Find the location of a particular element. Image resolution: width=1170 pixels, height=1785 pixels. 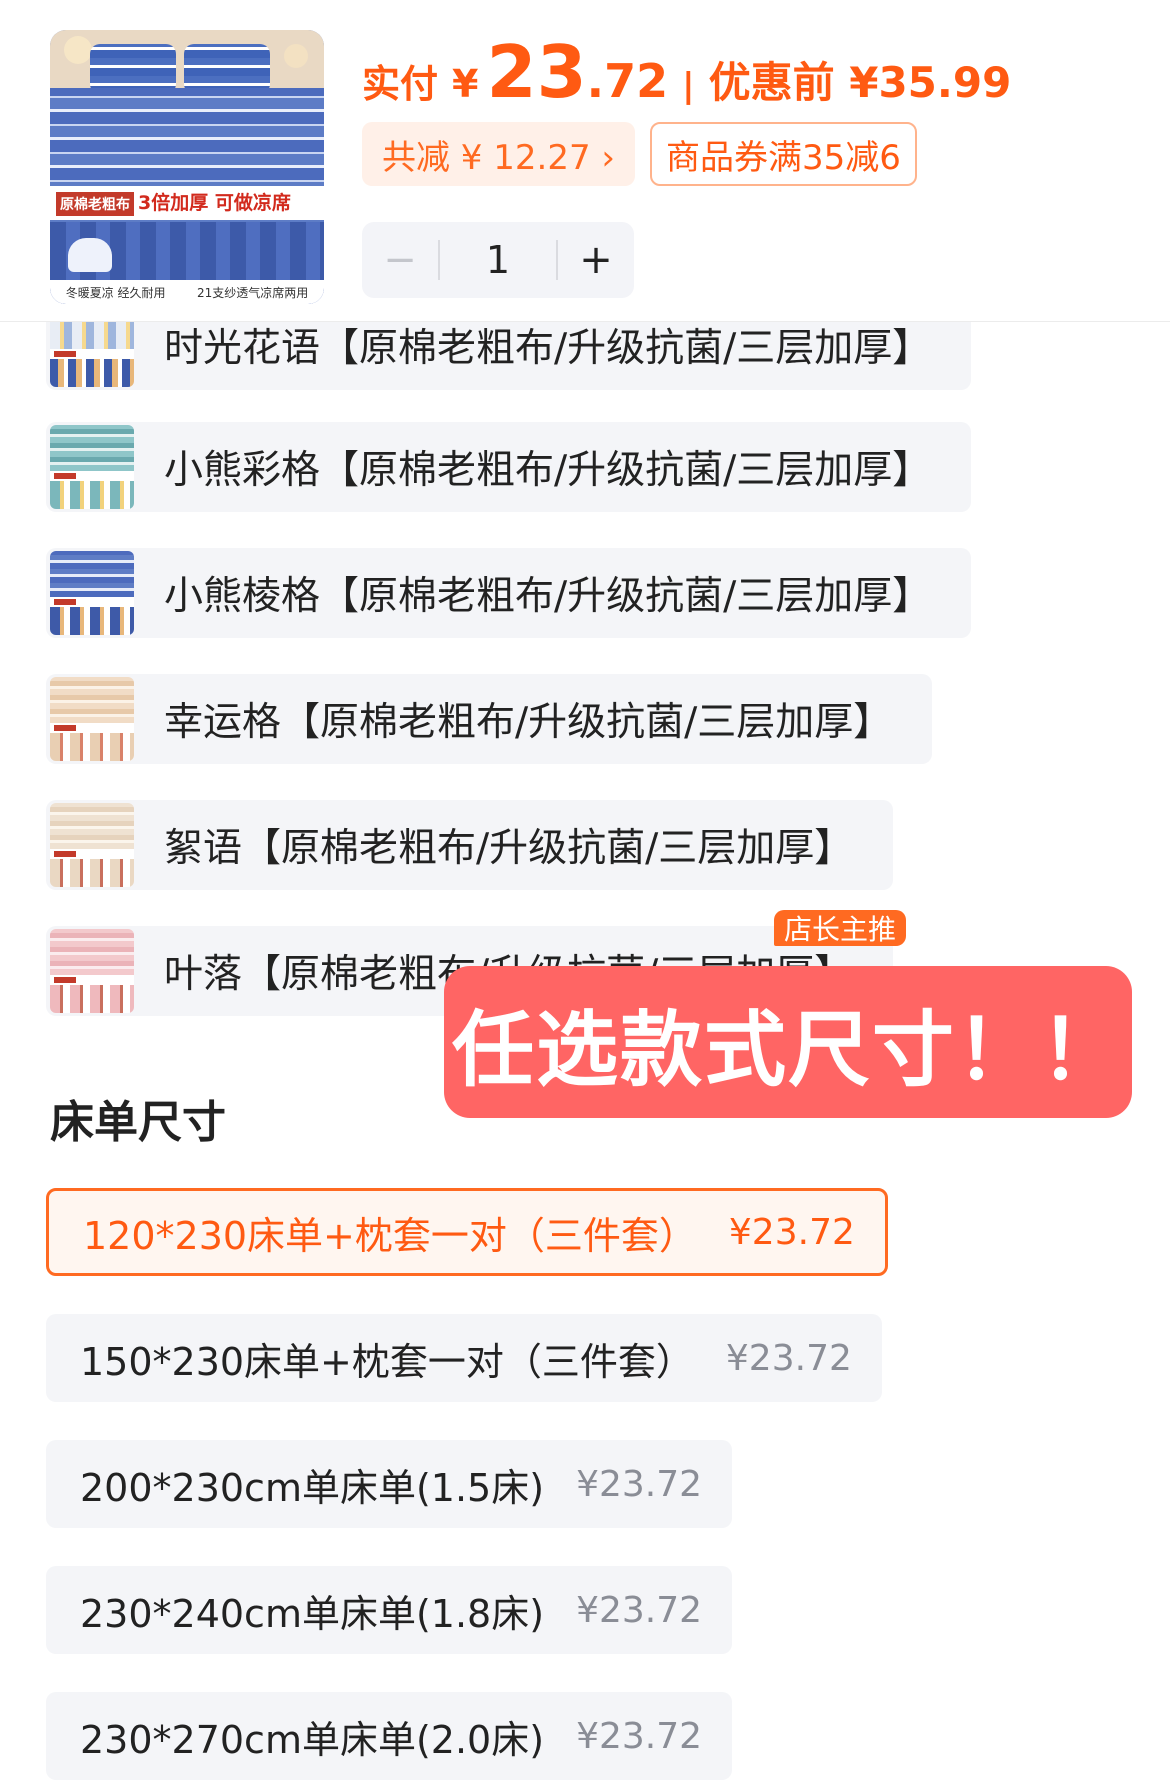

thumbnail-elephant-pattern is located at coordinates (90, 255).